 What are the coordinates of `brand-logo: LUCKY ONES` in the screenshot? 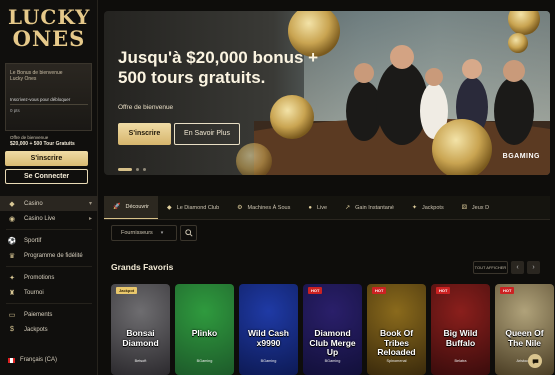 It's located at (49, 32).